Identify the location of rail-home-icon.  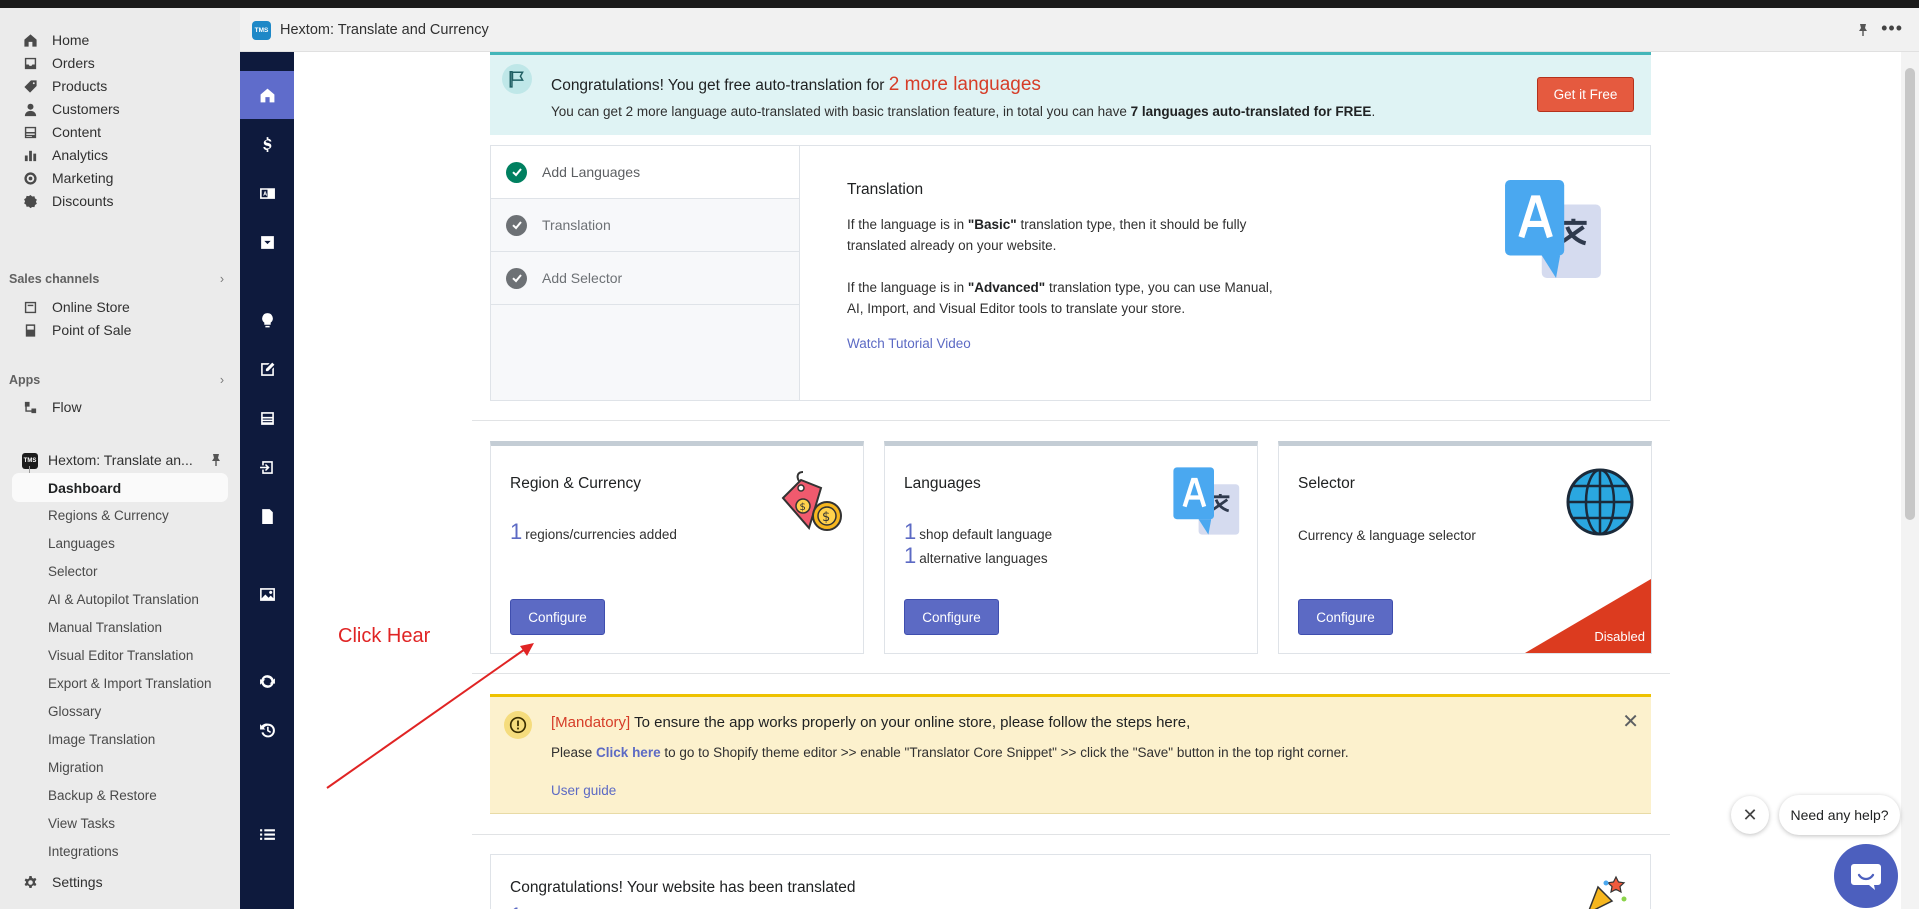
(267, 95).